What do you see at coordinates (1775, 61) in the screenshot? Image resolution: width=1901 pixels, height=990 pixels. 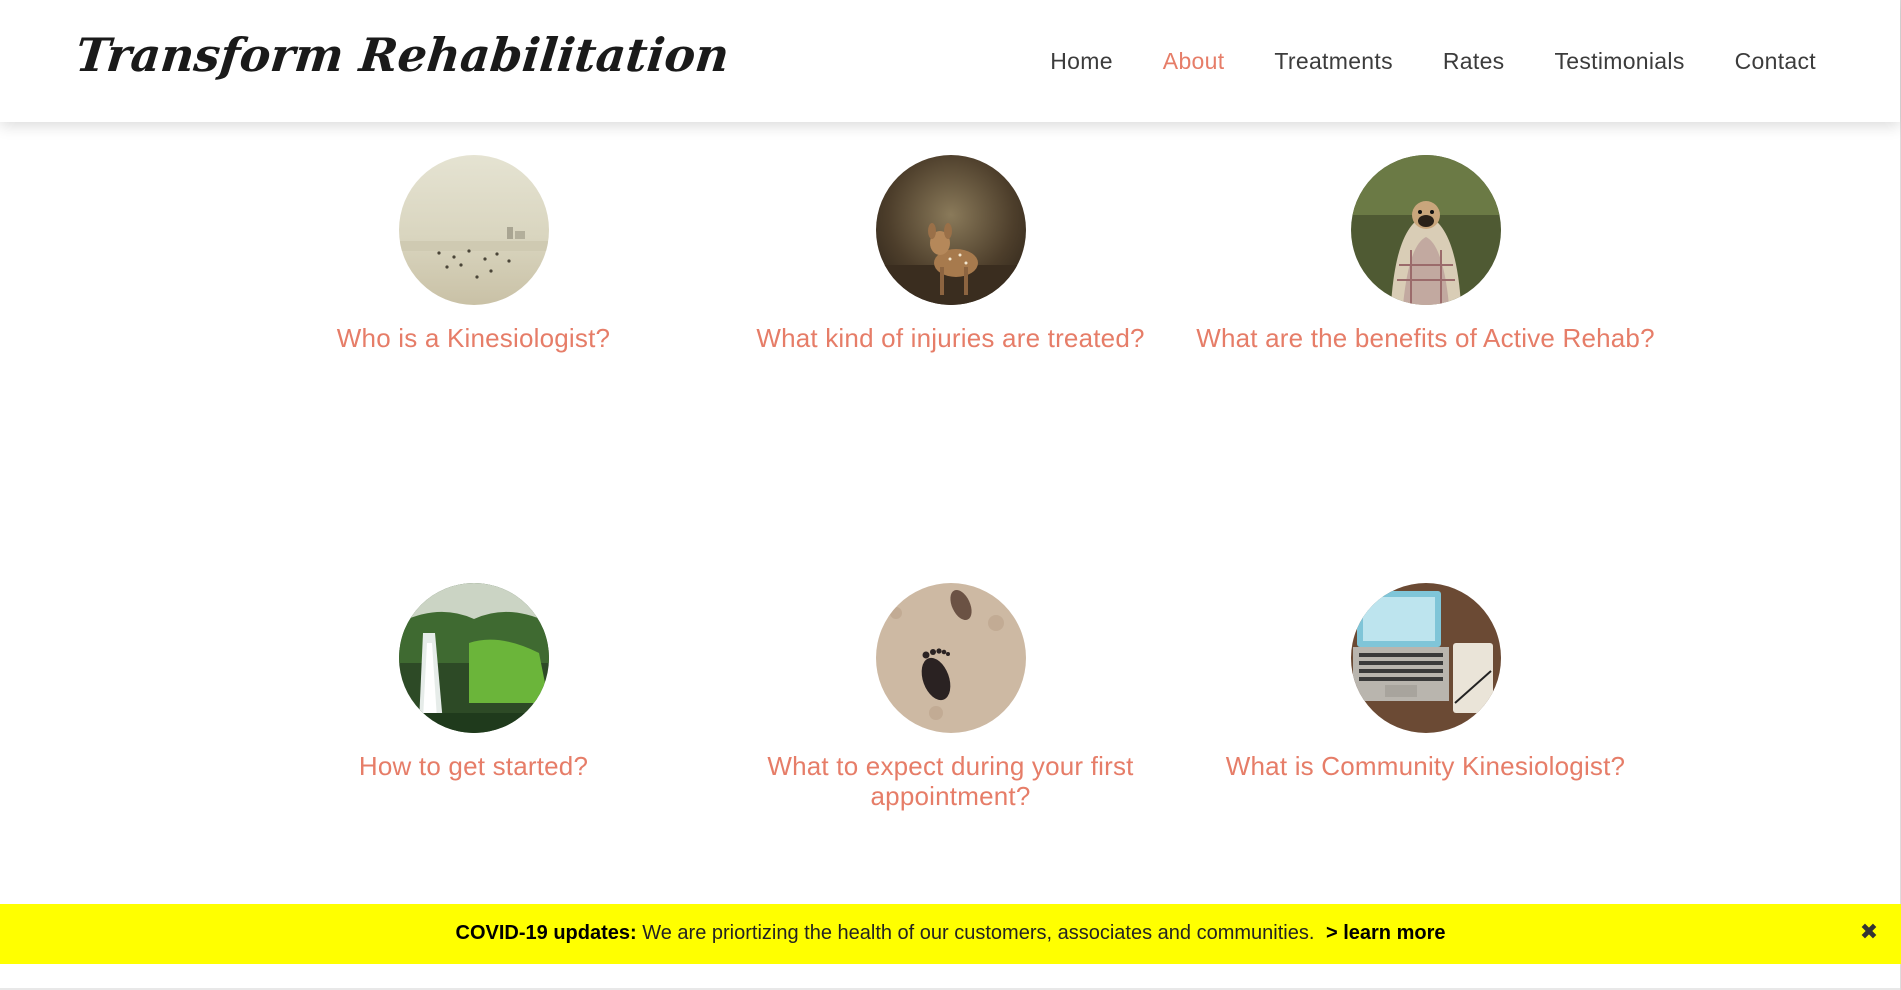 I see `nav-contact: Contact` at bounding box center [1775, 61].